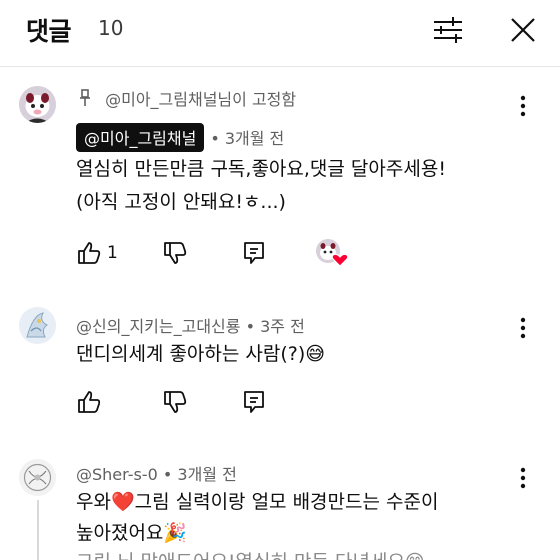  What do you see at coordinates (49, 31) in the screenshot?
I see `comments-title: 댓글` at bounding box center [49, 31].